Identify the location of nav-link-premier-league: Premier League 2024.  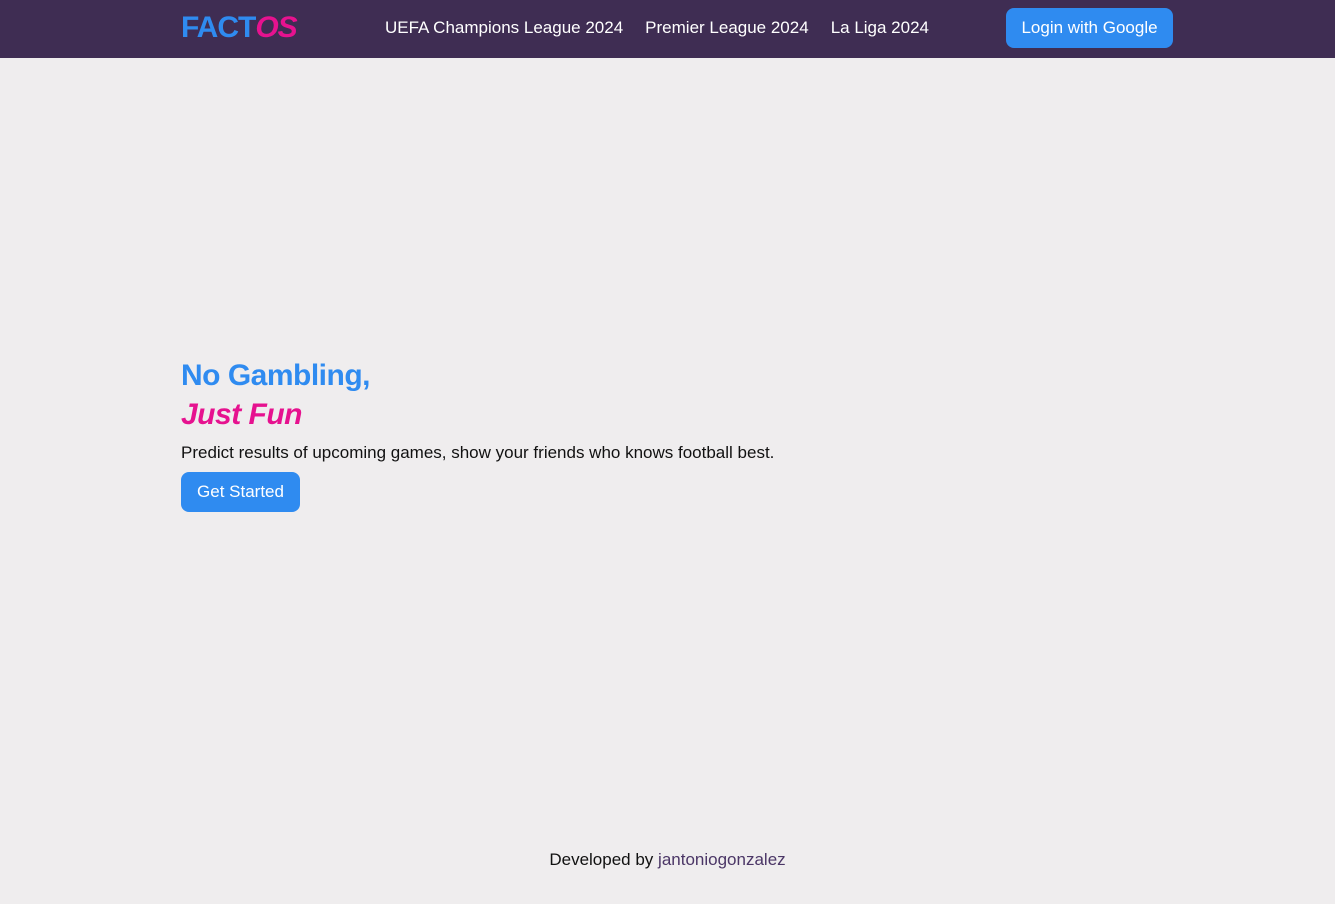
(727, 28).